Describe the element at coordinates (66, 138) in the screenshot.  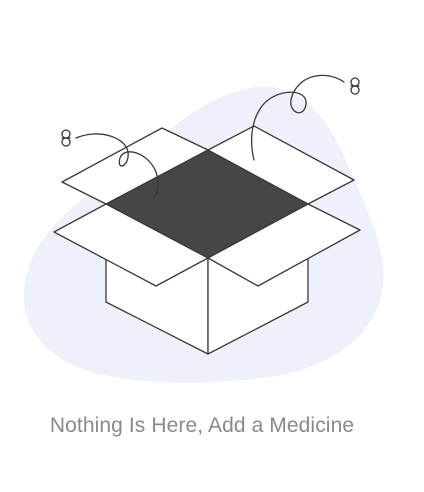
I see `bee-icon-left` at that location.